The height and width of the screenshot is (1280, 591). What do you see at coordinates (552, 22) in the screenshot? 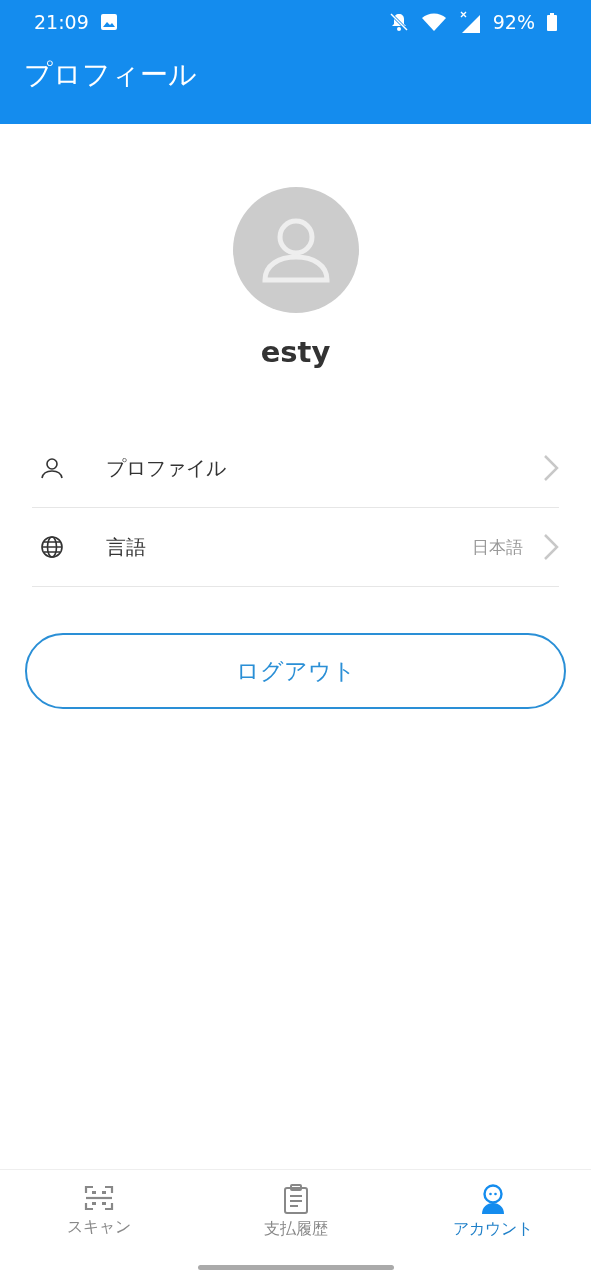
I see `battery-icon` at bounding box center [552, 22].